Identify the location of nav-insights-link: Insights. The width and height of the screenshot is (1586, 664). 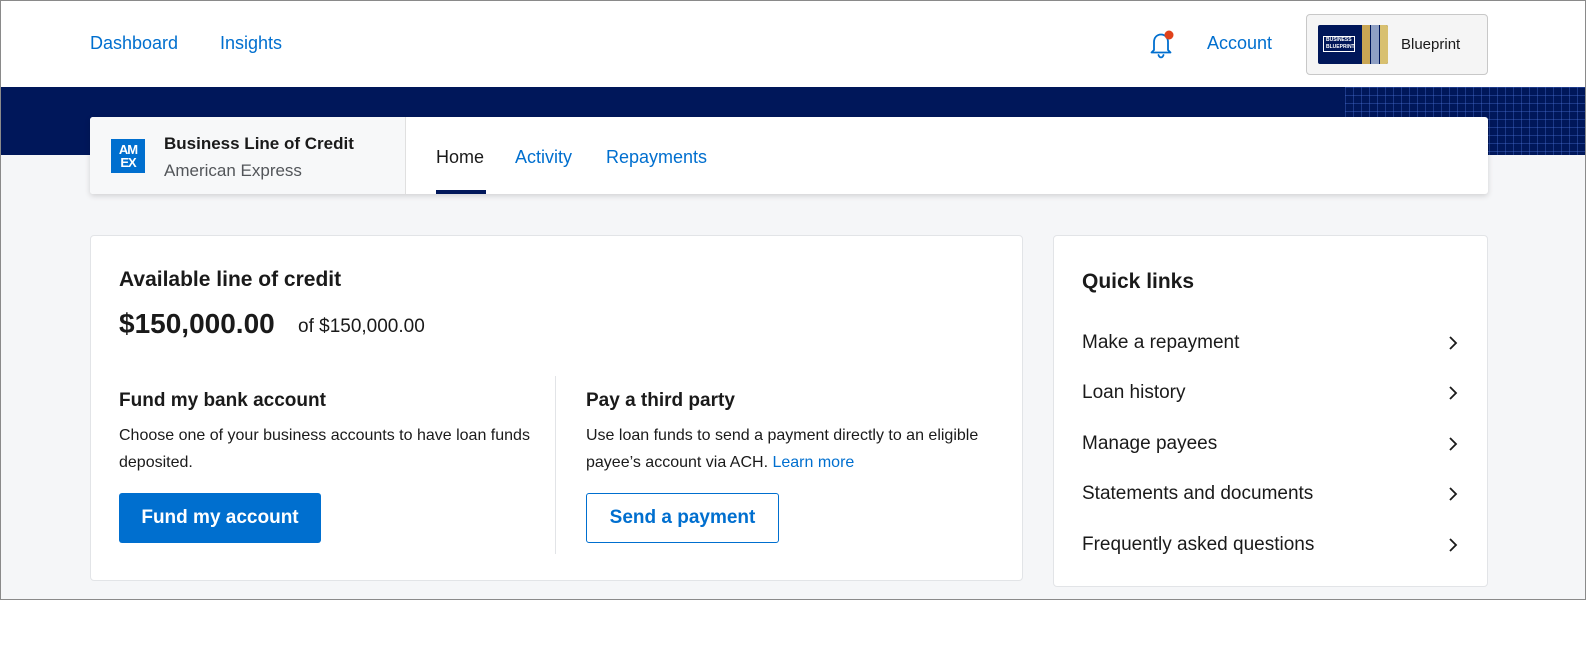
(251, 43).